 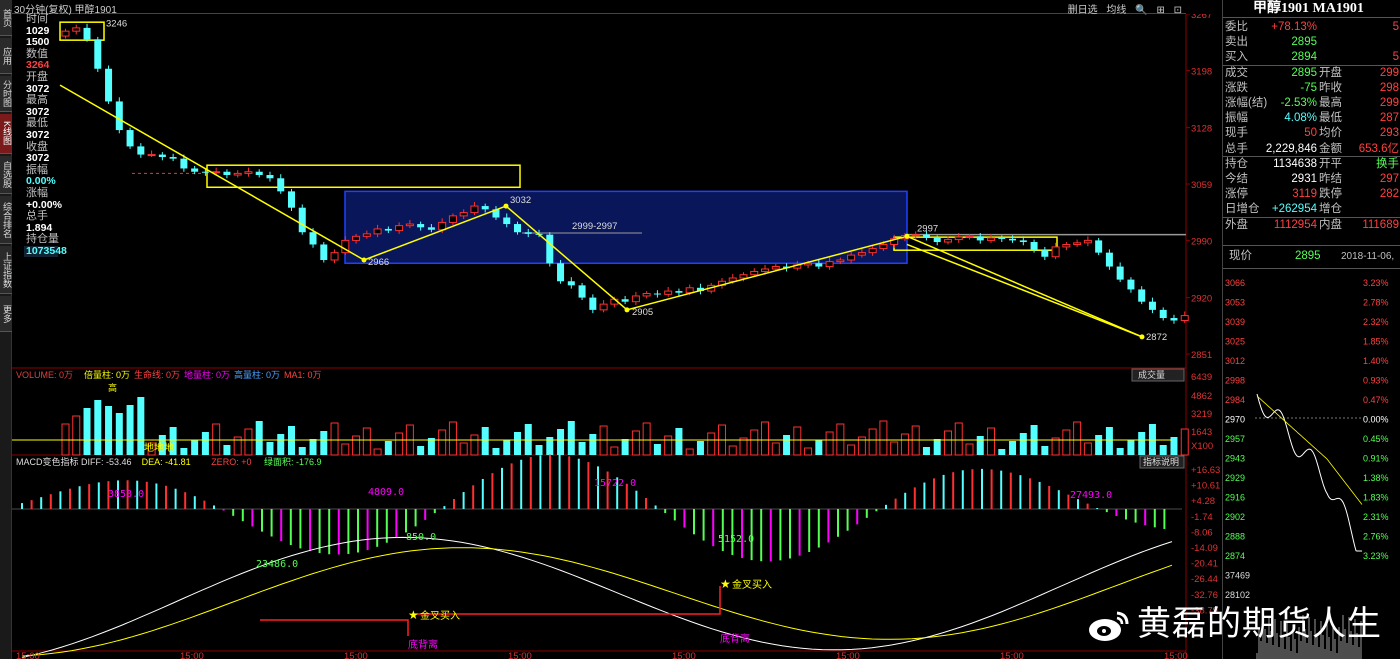 What do you see at coordinates (6, 134) in the screenshot?
I see `nav-3: K线图` at bounding box center [6, 134].